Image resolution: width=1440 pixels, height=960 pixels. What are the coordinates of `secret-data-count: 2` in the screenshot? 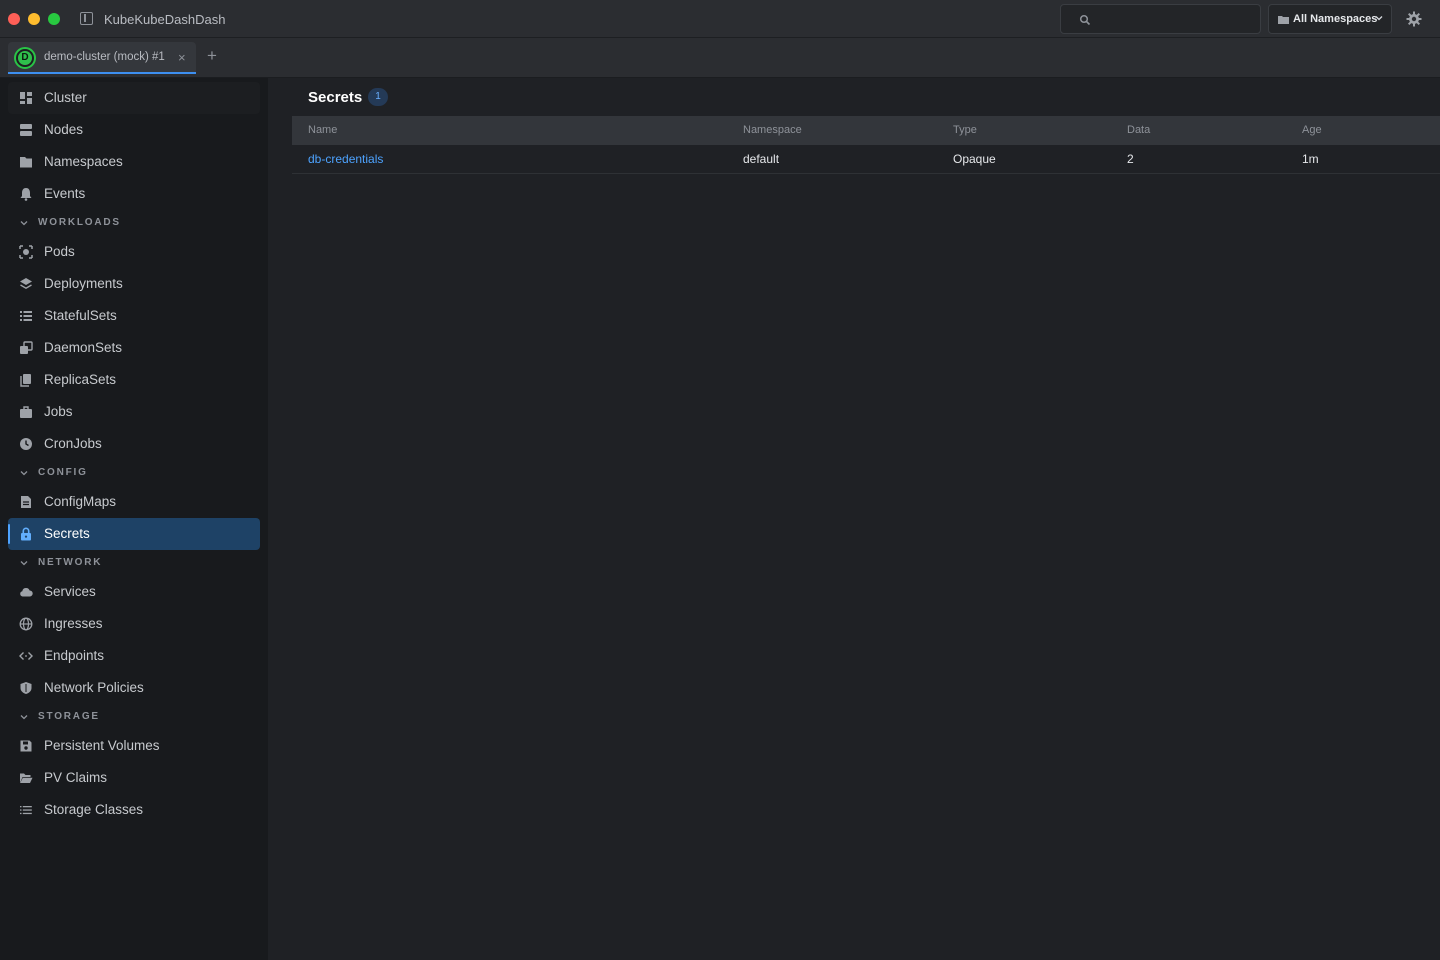 It's located at (1130, 159).